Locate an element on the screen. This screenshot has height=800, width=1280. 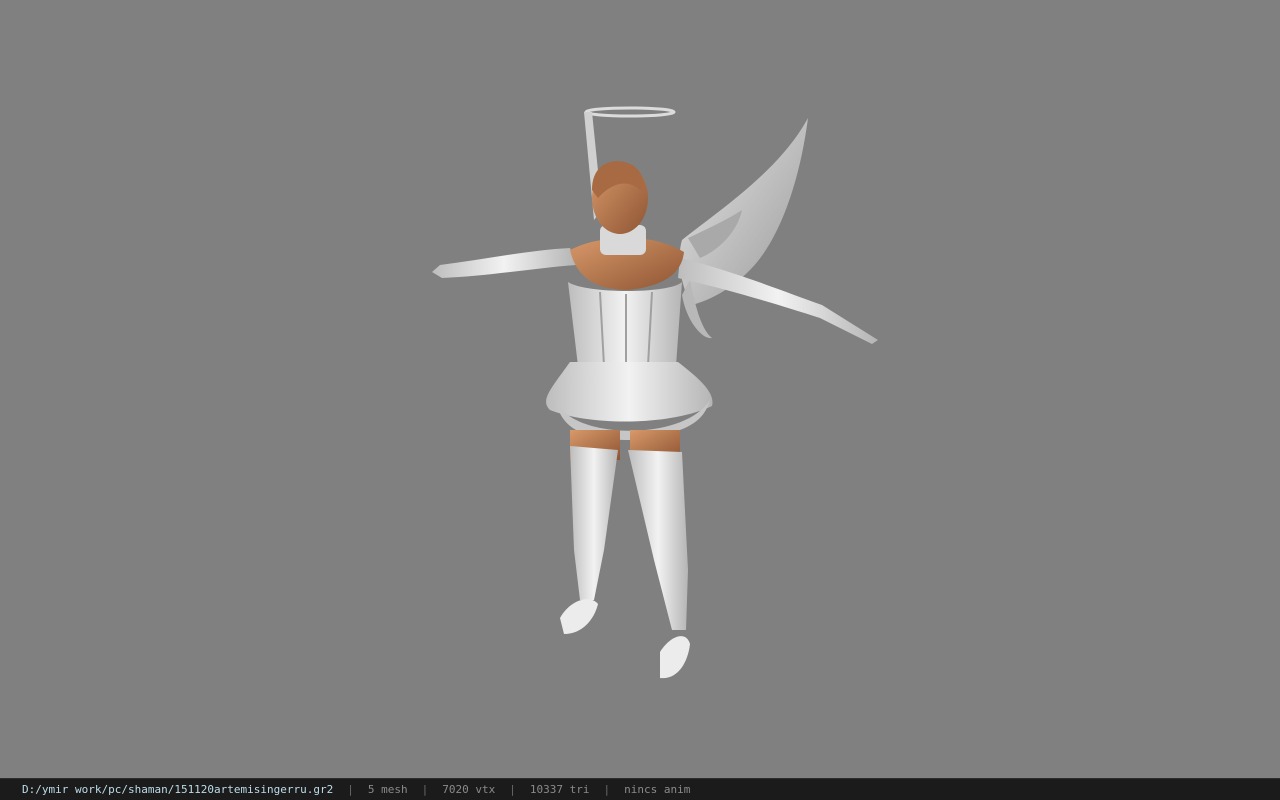
vertex-count: 7020 vtx is located at coordinates (469, 789).